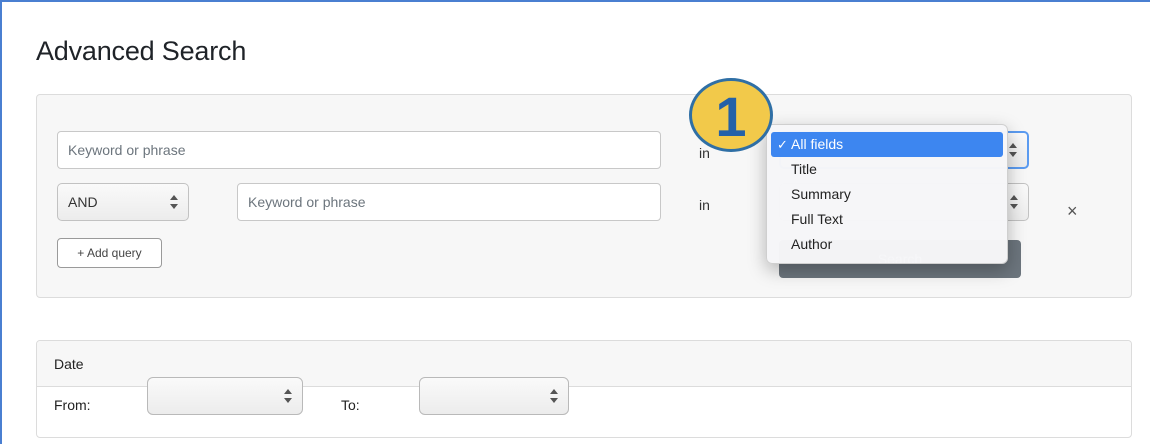  What do you see at coordinates (887, 219) in the screenshot?
I see `dropdown-option-full-text: Full Text` at bounding box center [887, 219].